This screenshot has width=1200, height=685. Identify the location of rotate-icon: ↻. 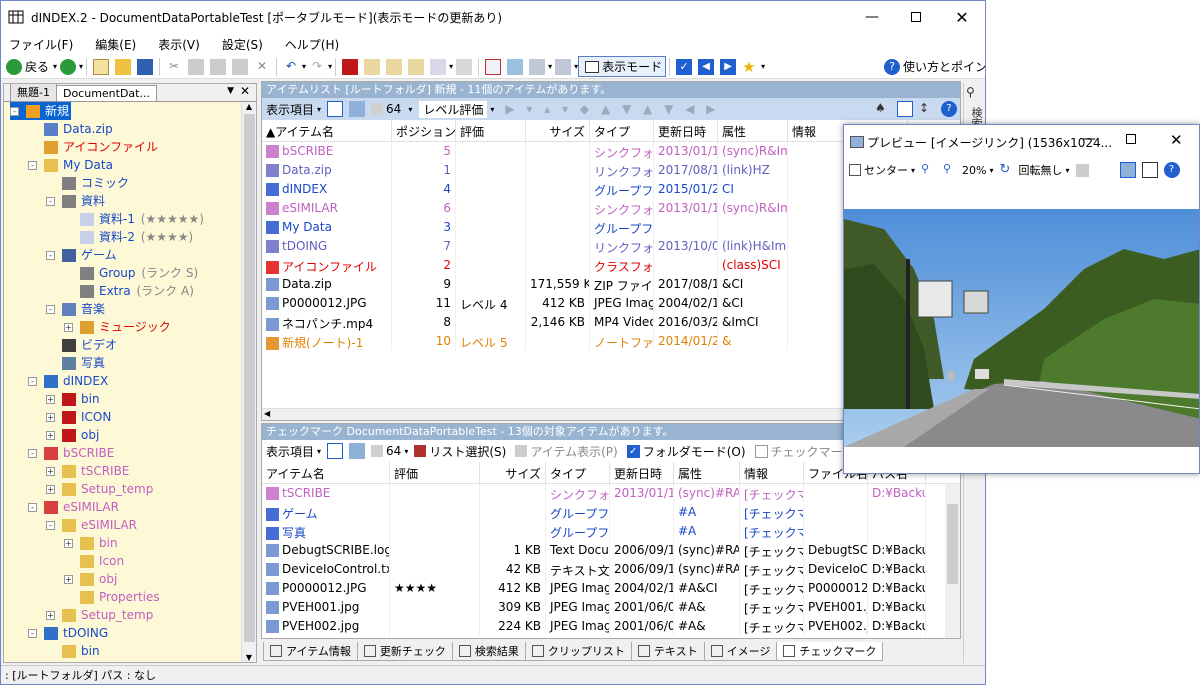
(1007, 170).